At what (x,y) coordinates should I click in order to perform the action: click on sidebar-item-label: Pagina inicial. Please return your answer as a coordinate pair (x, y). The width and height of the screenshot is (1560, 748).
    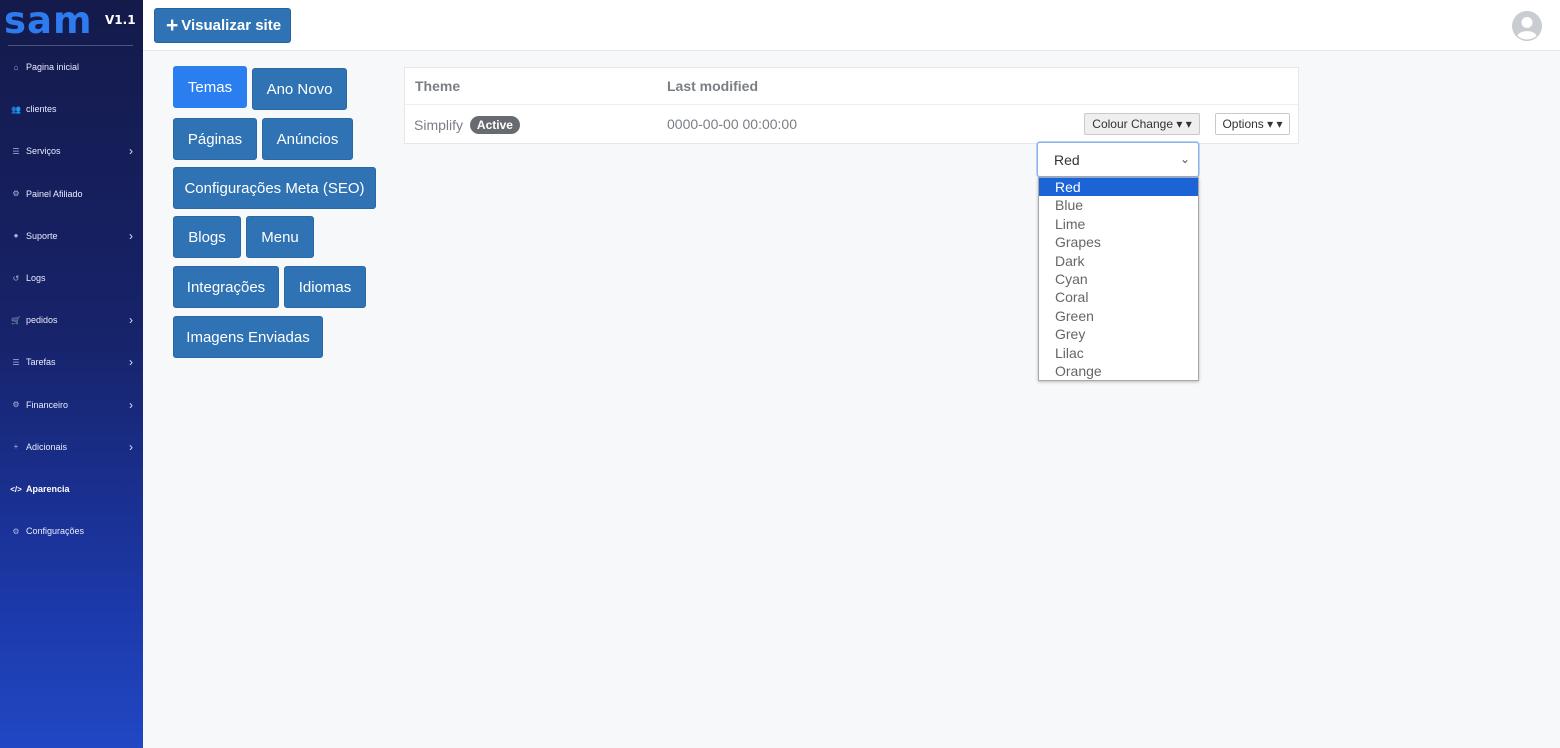
    Looking at the image, I should click on (53, 67).